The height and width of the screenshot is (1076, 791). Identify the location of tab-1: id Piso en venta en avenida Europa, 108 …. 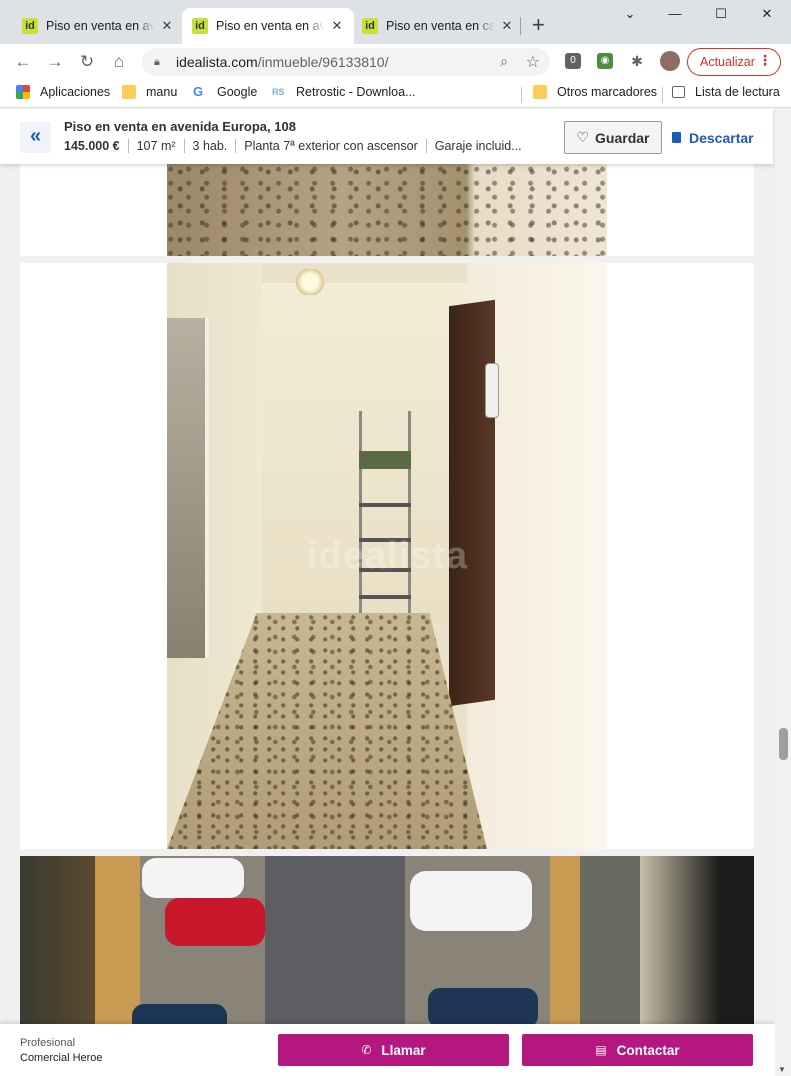
(98, 26).